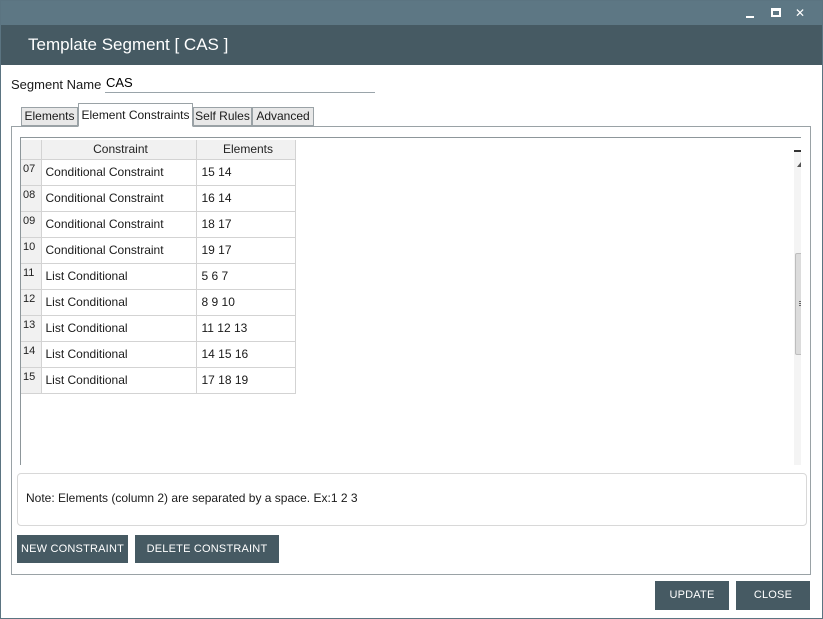  I want to click on table-row: 14 List Conditional 14 15 16, so click(158, 354).